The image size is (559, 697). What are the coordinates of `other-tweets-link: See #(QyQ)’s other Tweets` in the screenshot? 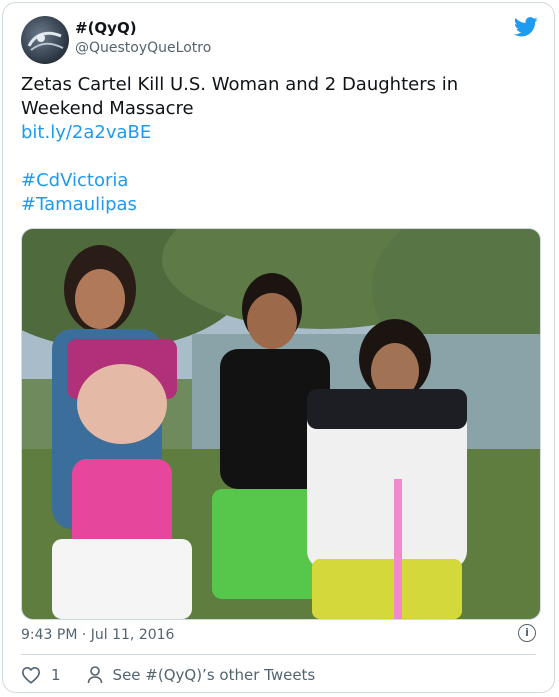 It's located at (214, 675).